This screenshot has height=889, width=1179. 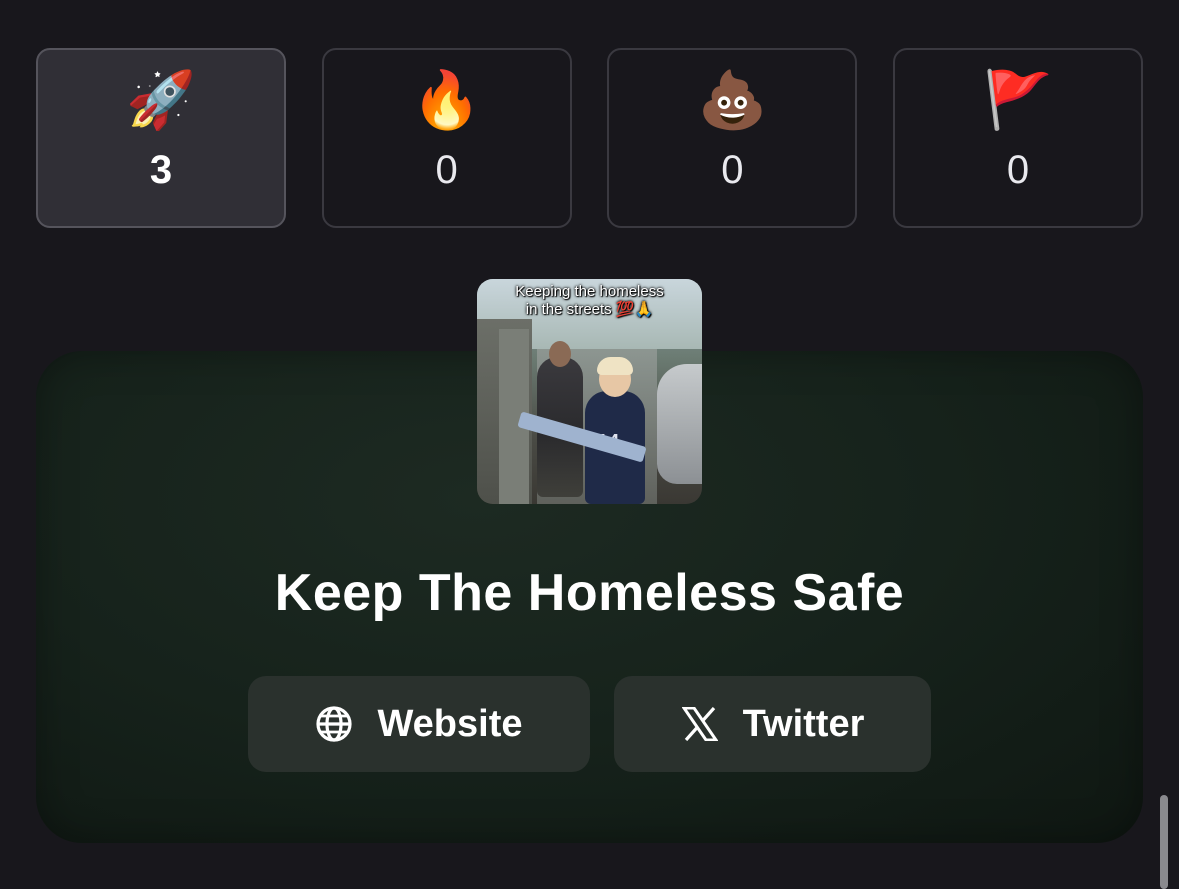 I want to click on rocket-icon: 🚀, so click(x=161, y=99).